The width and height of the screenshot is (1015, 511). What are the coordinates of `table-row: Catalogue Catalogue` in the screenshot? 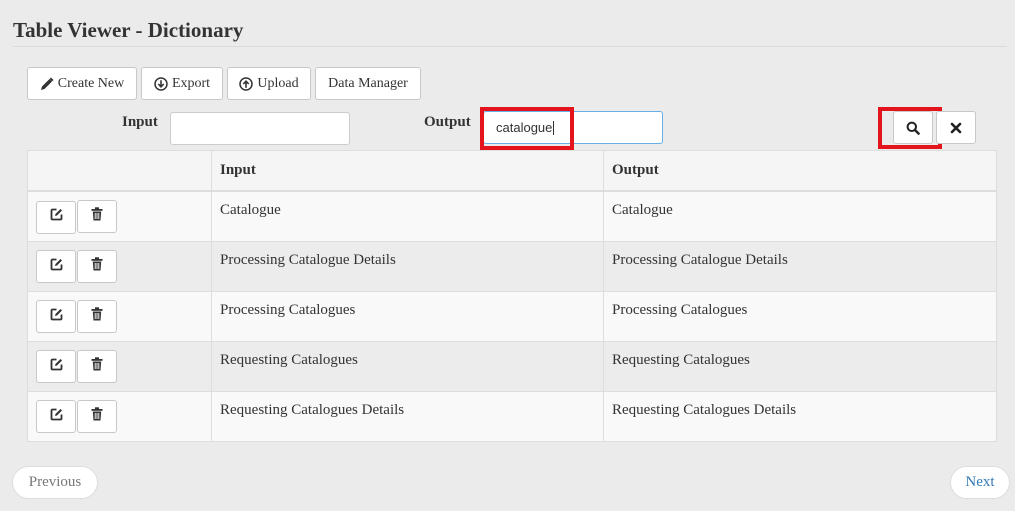 It's located at (512, 216).